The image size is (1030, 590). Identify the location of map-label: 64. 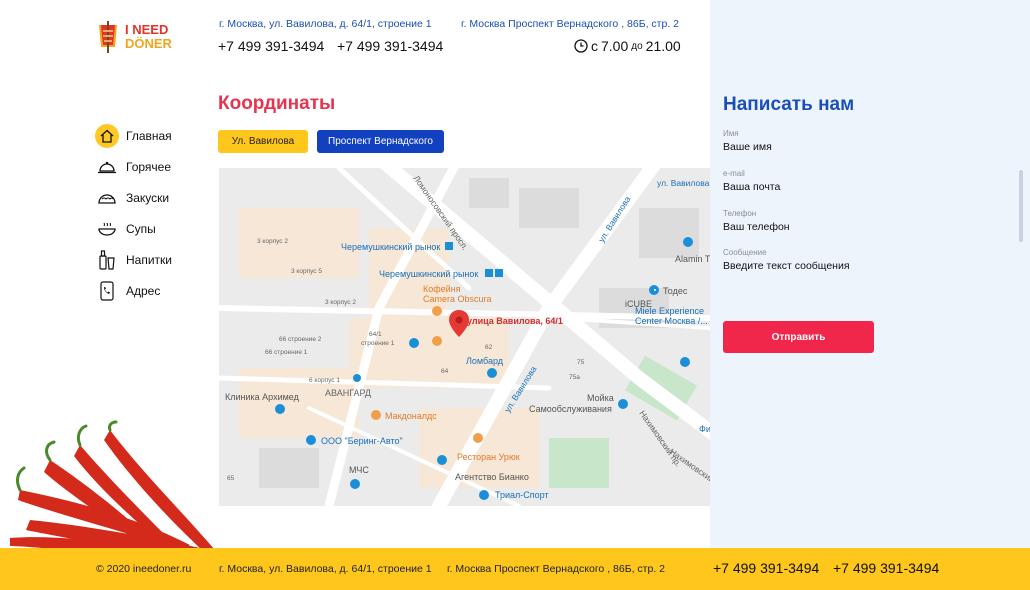
(445, 371).